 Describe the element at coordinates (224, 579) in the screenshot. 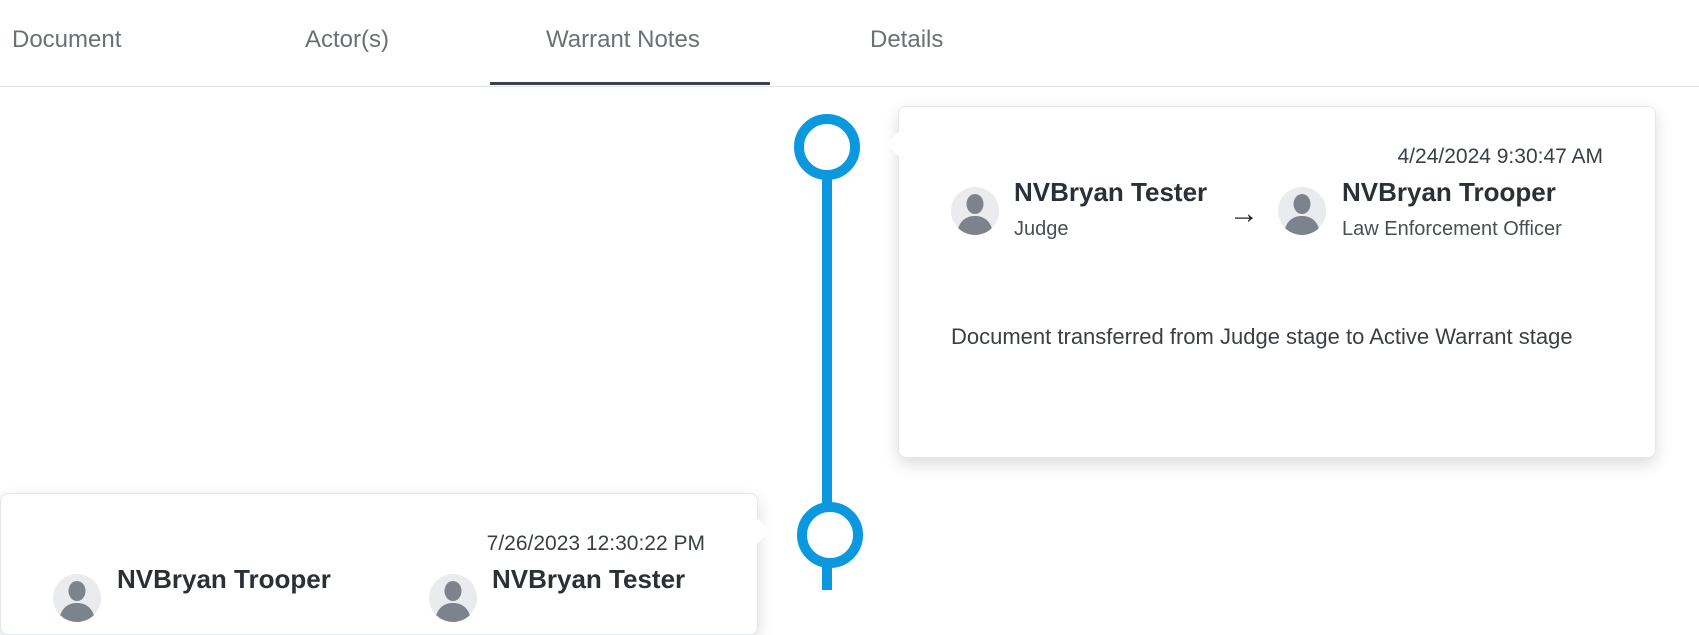

I see `from-actor-name: NVBryan Trooper` at that location.